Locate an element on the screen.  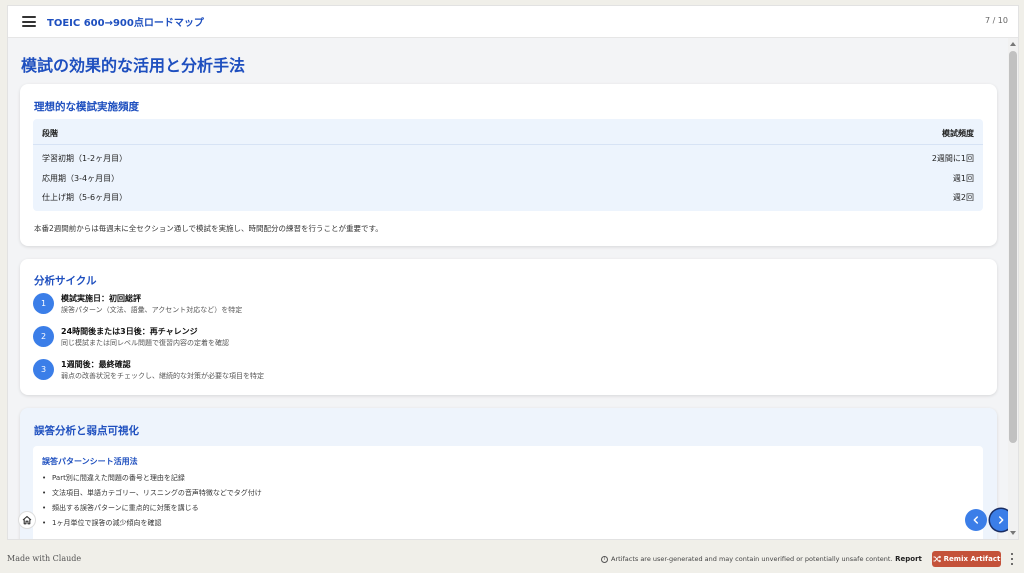
report-button: Report is located at coordinates (908, 559).